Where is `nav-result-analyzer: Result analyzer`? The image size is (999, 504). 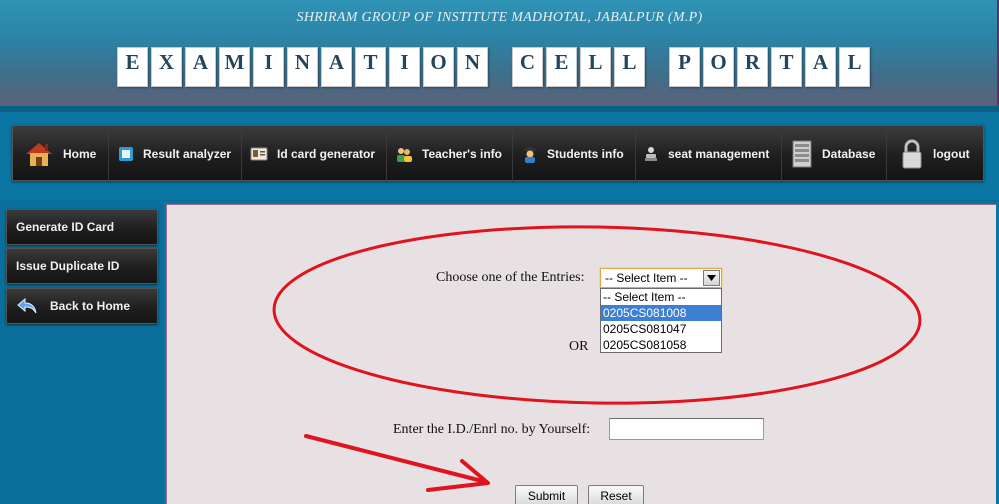 nav-result-analyzer: Result analyzer is located at coordinates (174, 154).